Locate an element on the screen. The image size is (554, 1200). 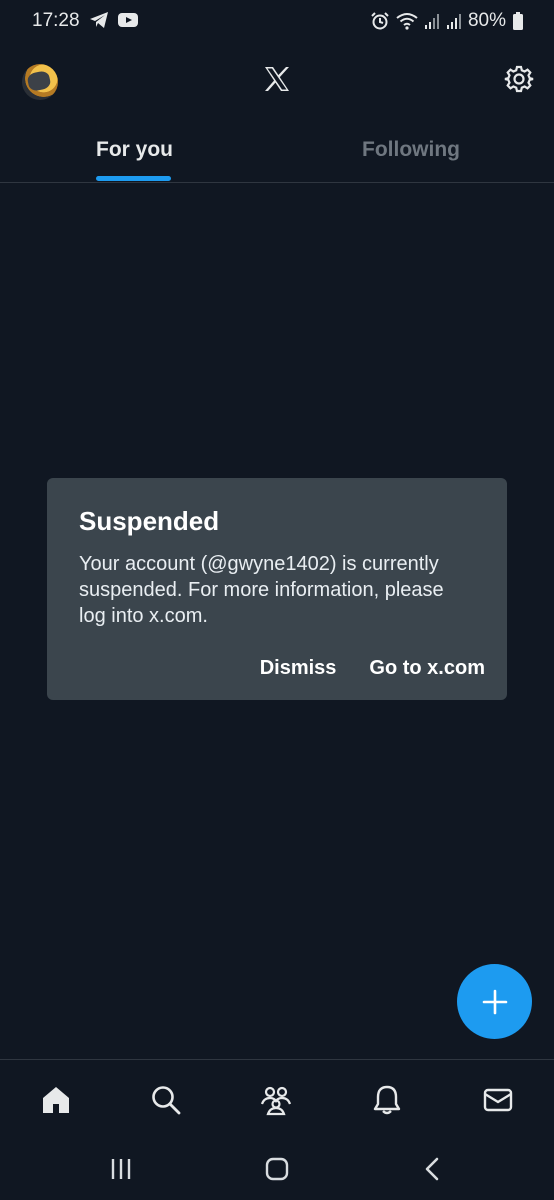
dialog-actions: Dismiss Go to x.com is located at coordinates (372, 668).